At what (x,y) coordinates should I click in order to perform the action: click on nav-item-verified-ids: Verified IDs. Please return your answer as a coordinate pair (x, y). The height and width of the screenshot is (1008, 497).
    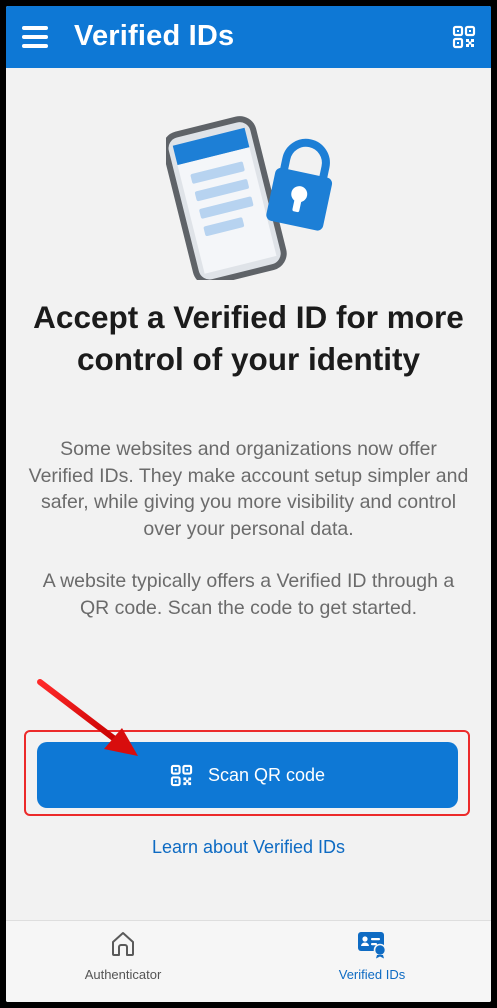
    Looking at the image, I should click on (372, 961).